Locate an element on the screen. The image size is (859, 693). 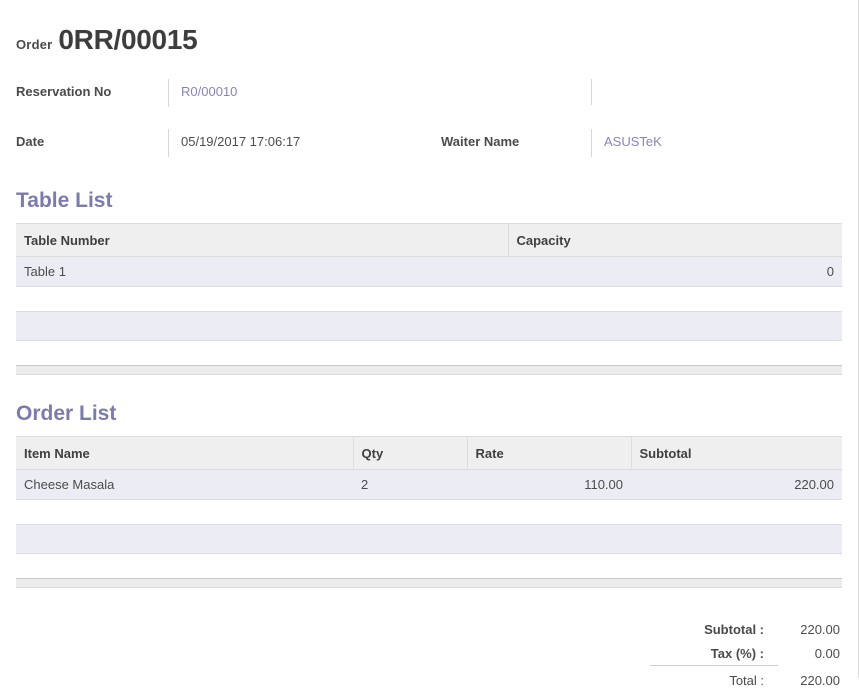
page-title-label: Order is located at coordinates (34, 44).